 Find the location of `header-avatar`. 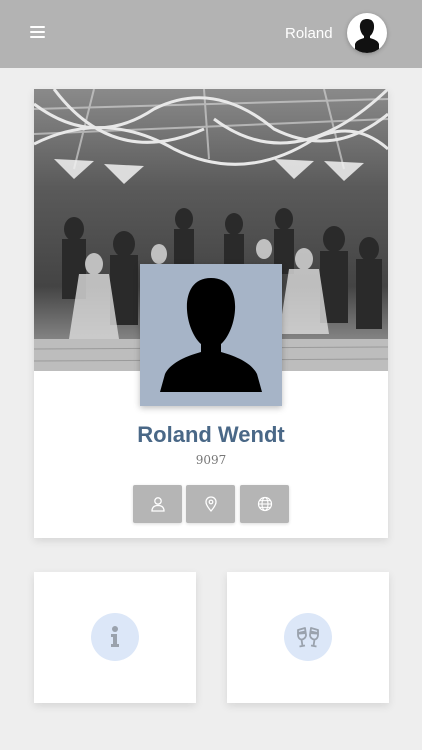

header-avatar is located at coordinates (367, 33).